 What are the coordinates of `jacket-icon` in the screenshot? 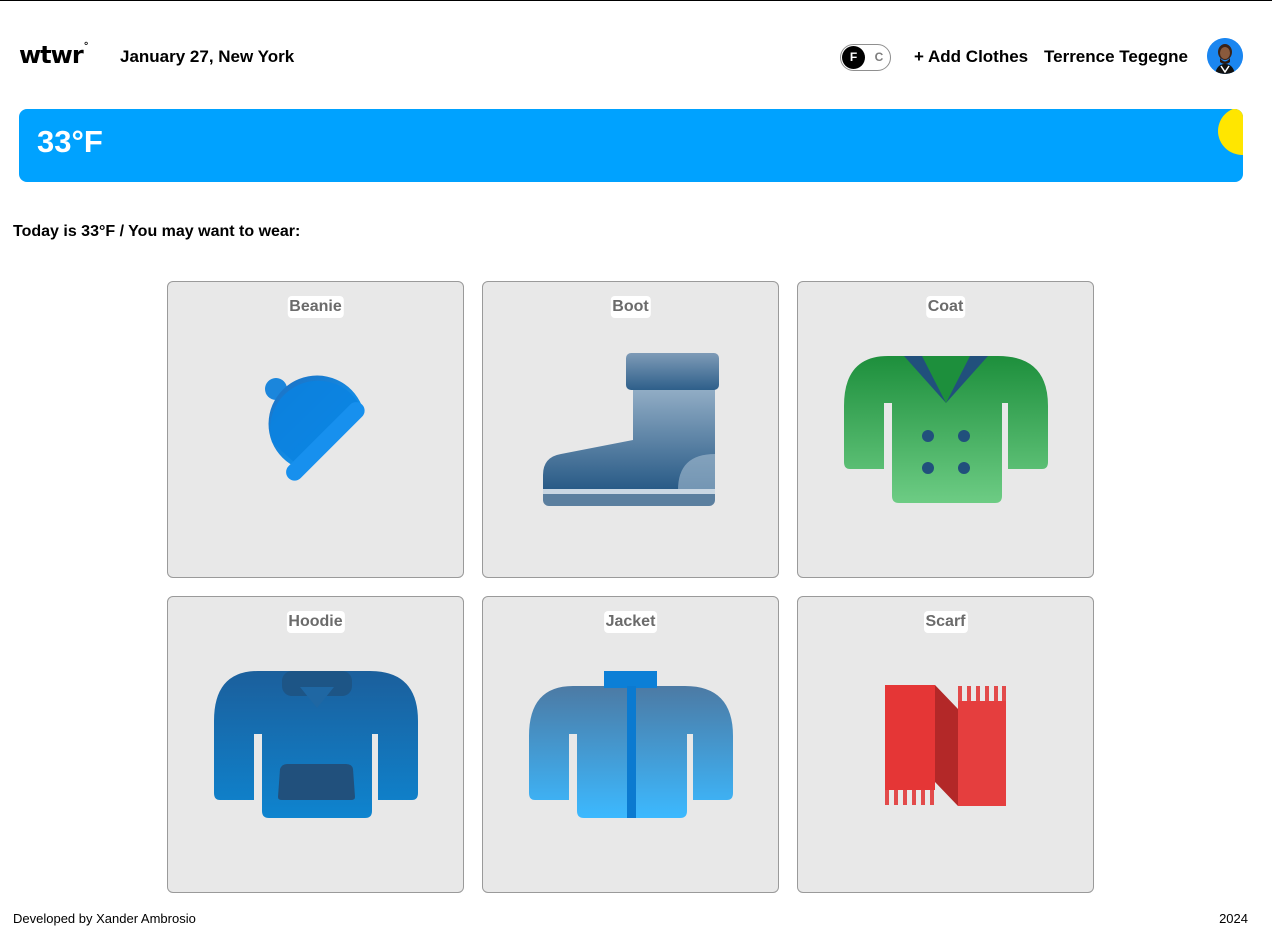 It's located at (631, 744).